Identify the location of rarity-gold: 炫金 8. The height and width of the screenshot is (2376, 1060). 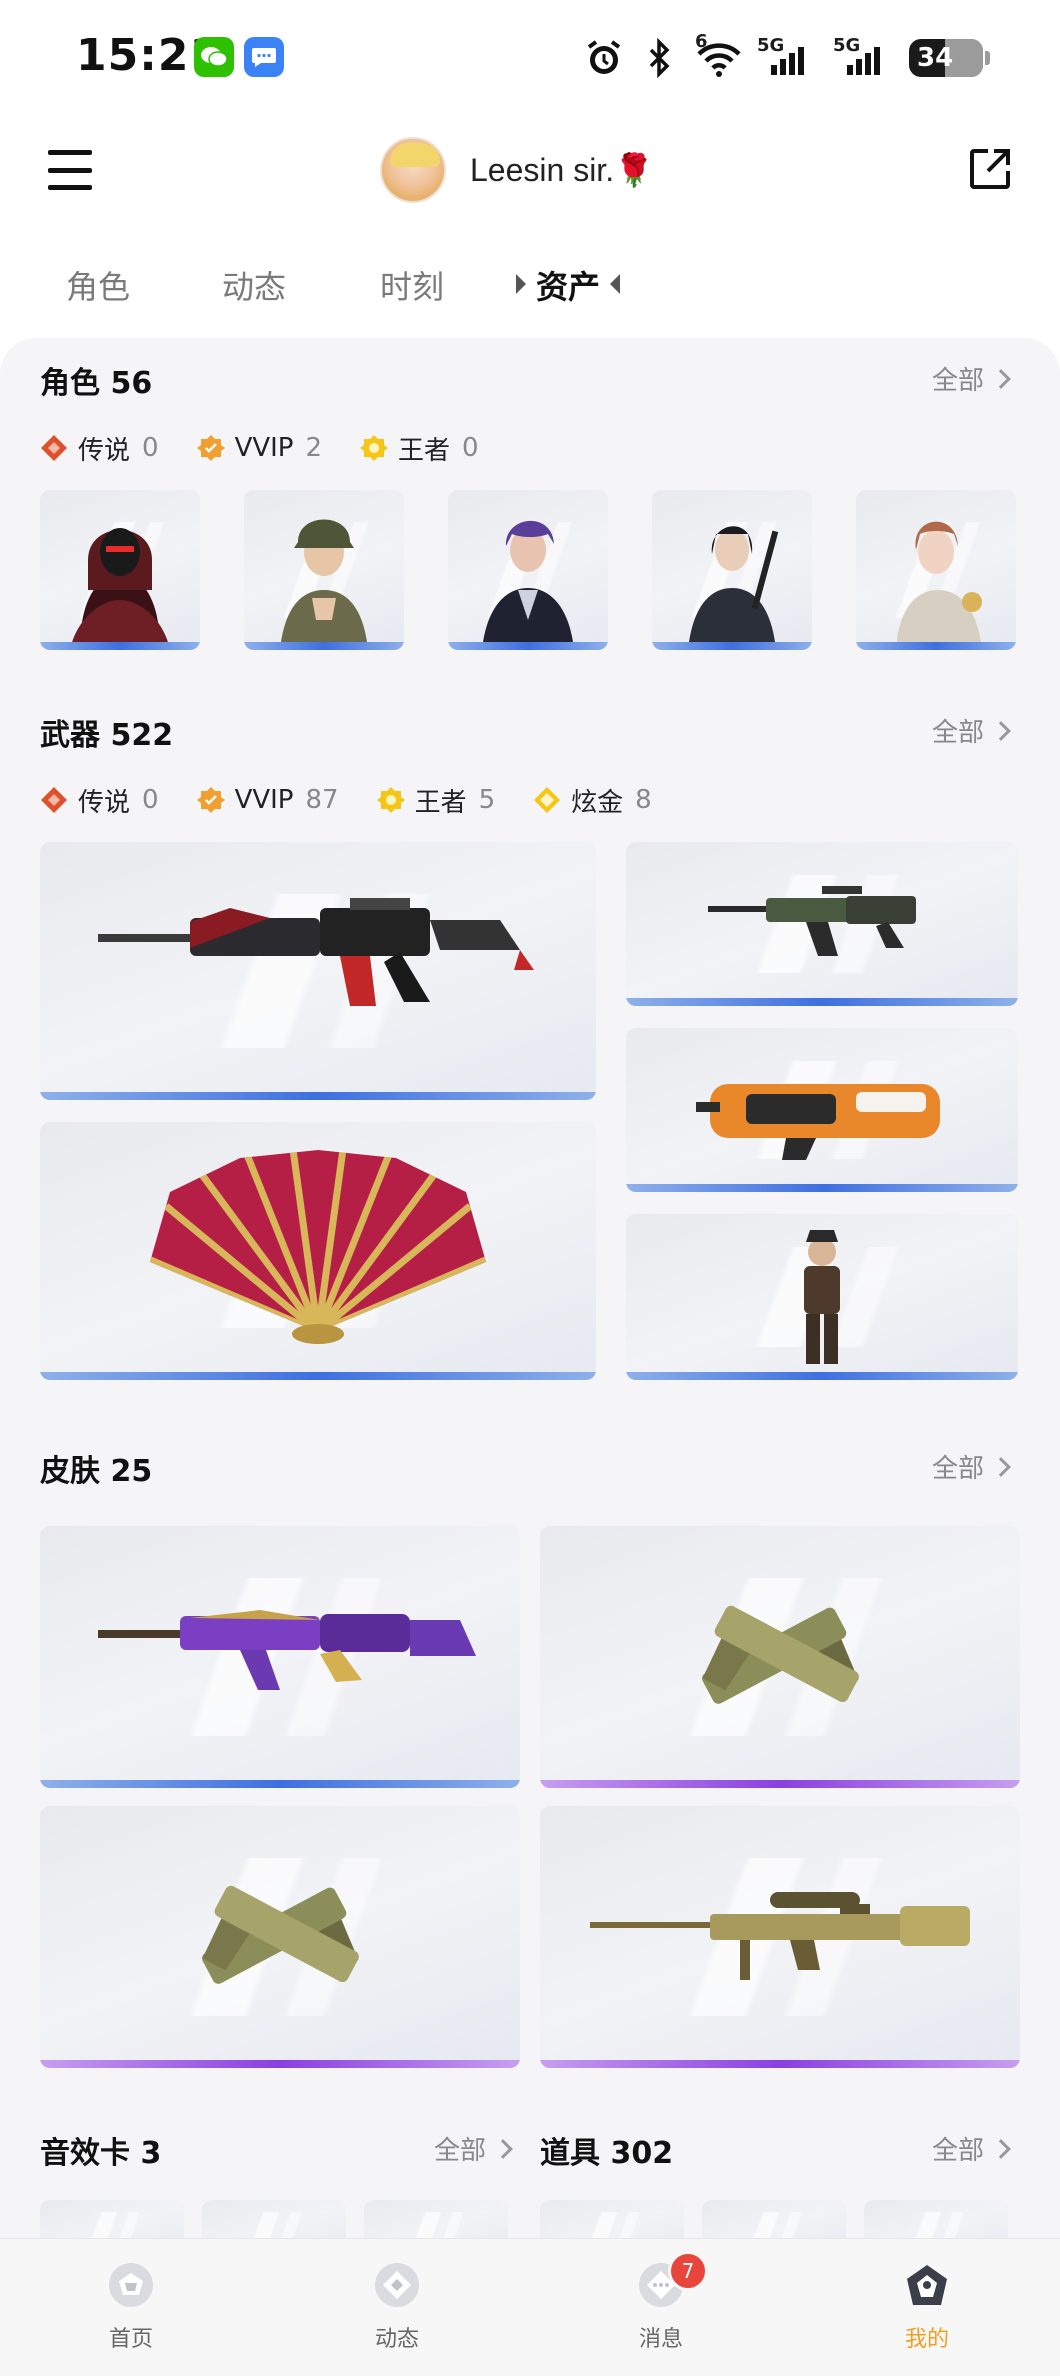
(592, 800).